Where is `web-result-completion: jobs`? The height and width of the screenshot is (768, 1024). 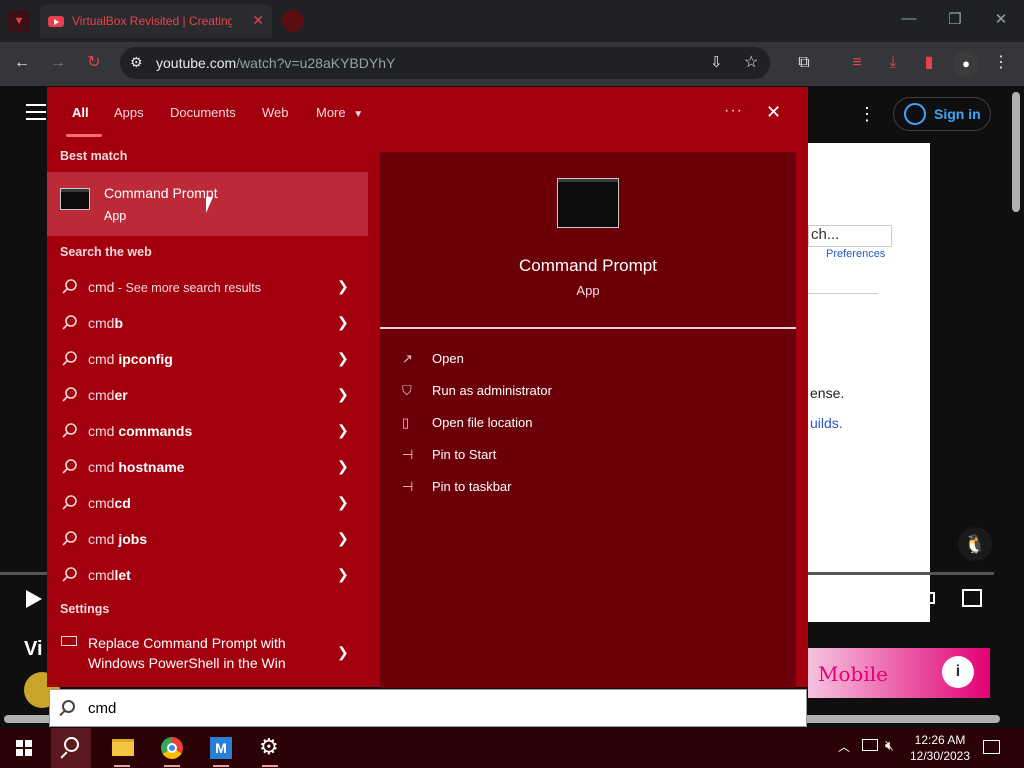 web-result-completion: jobs is located at coordinates (131, 539).